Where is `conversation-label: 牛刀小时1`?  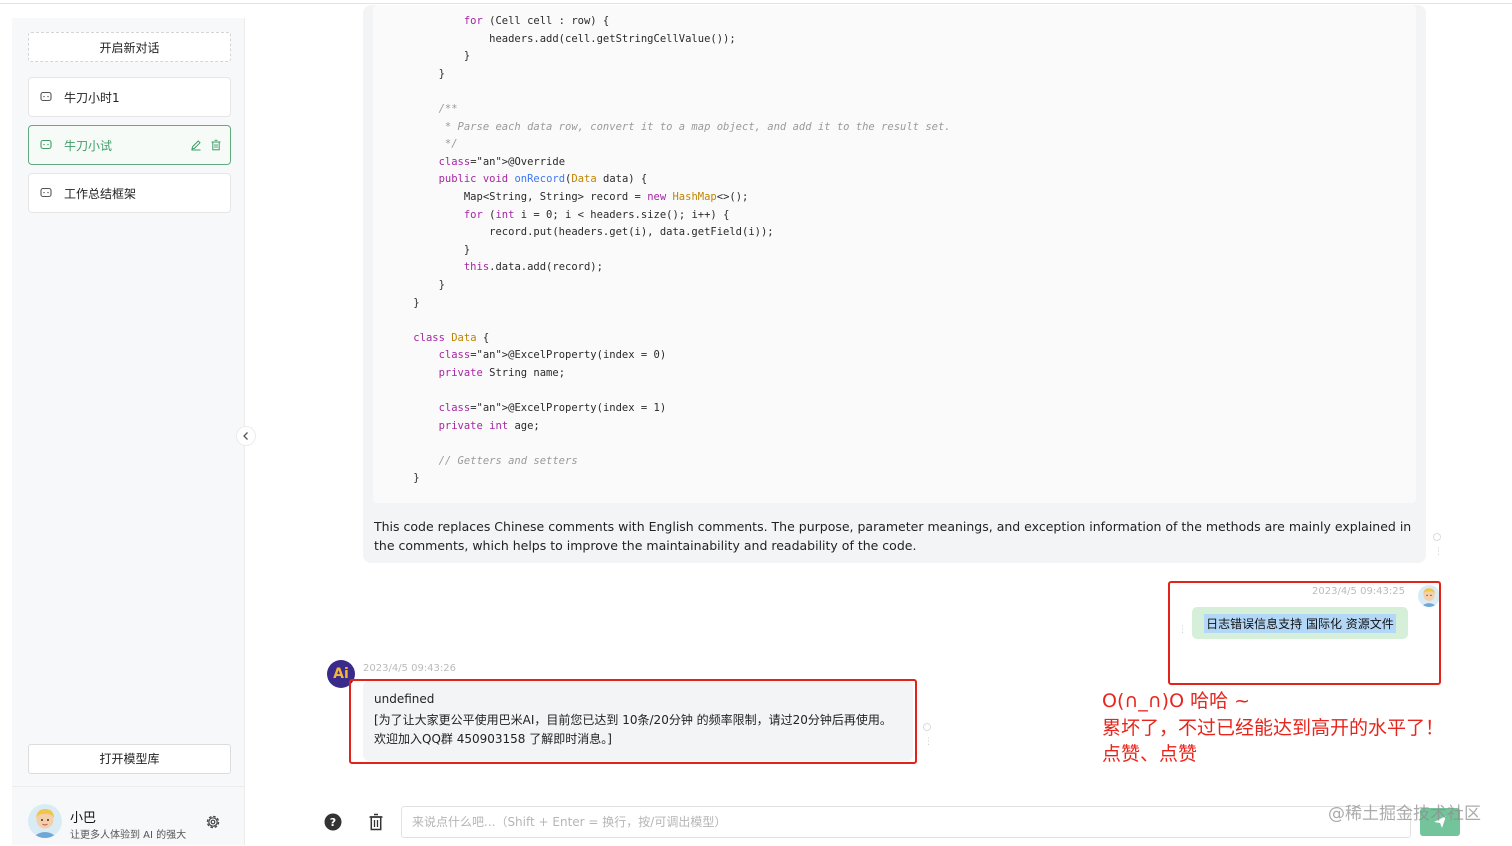 conversation-label: 牛刀小时1 is located at coordinates (92, 97).